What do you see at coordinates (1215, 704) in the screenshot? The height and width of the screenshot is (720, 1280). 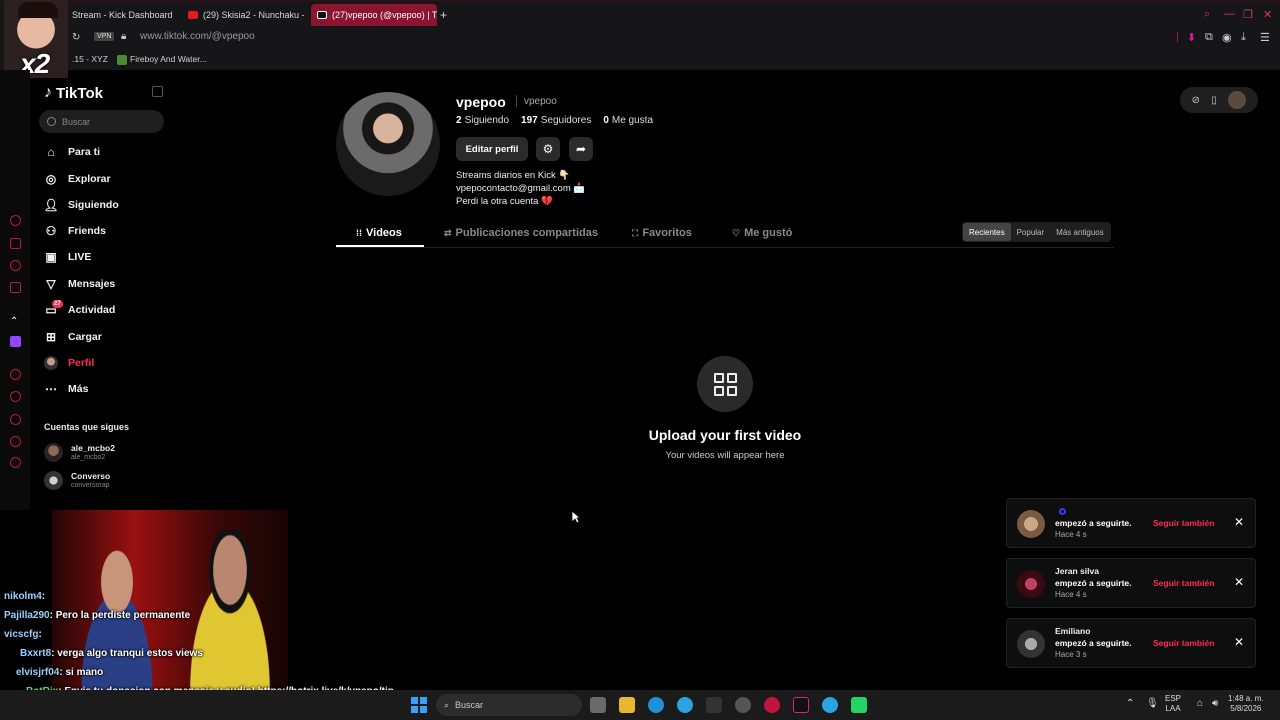 I see `volume-icon: 🔊︎` at bounding box center [1215, 704].